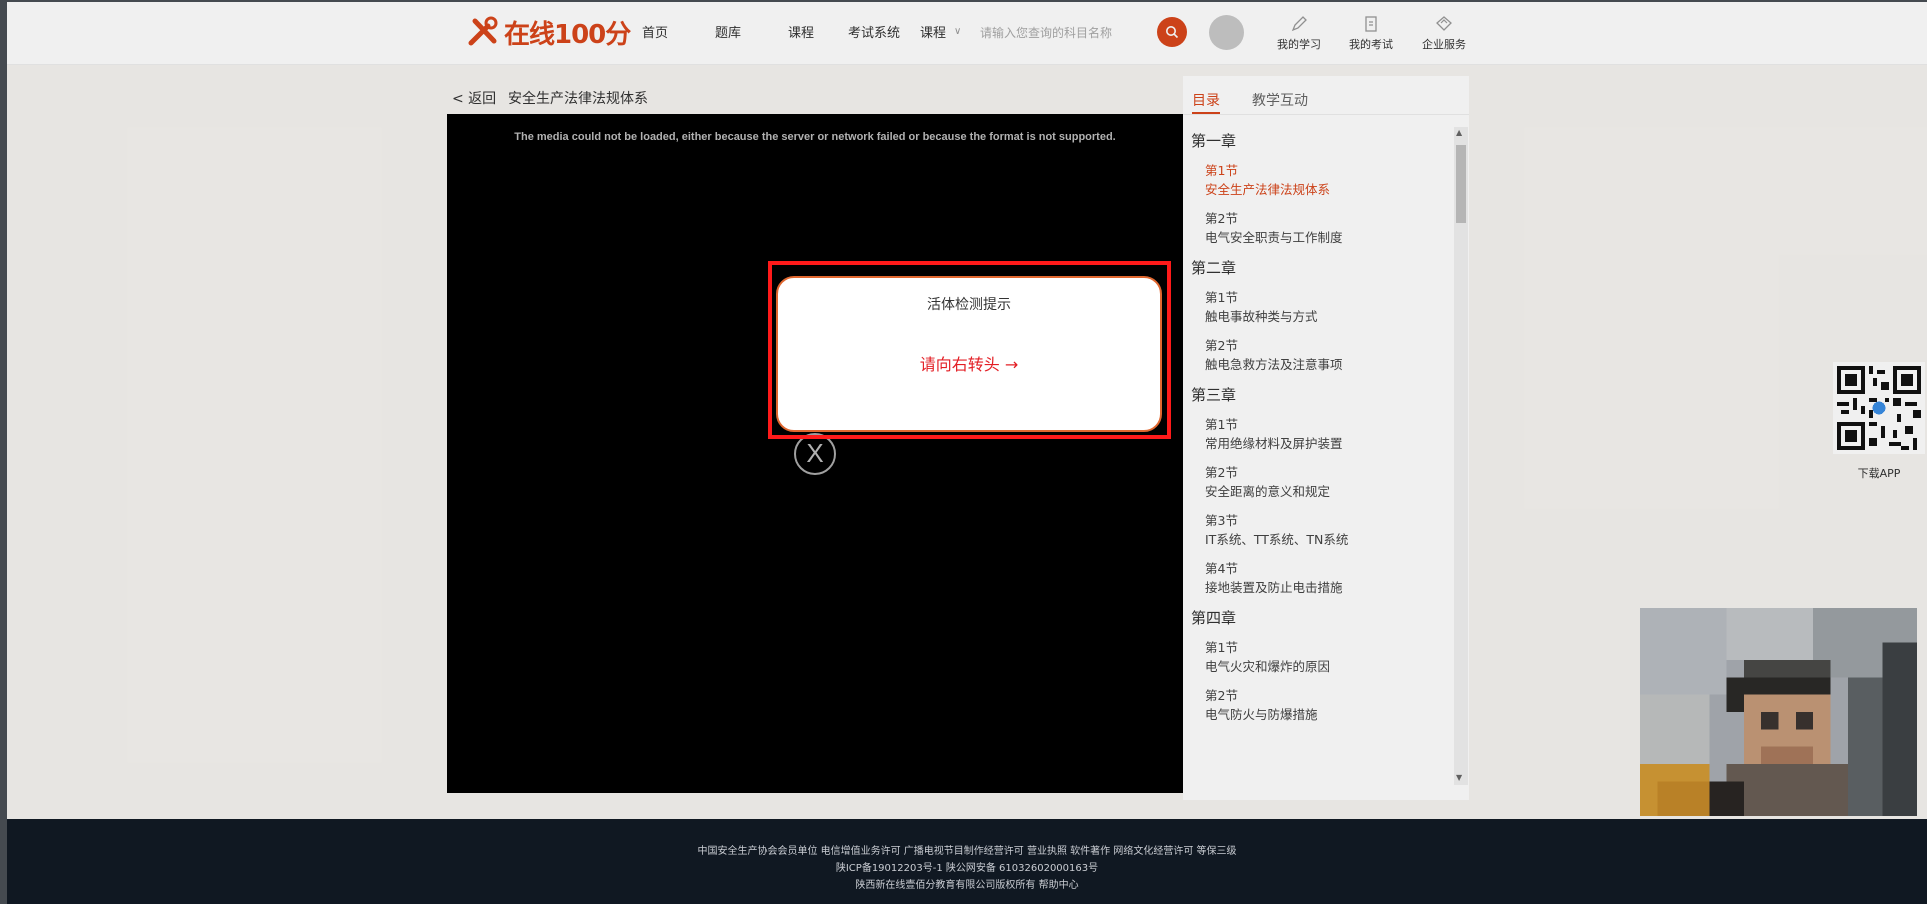 This screenshot has height=904, width=1927. What do you see at coordinates (728, 31) in the screenshot?
I see `nav-question-bank: 题库` at bounding box center [728, 31].